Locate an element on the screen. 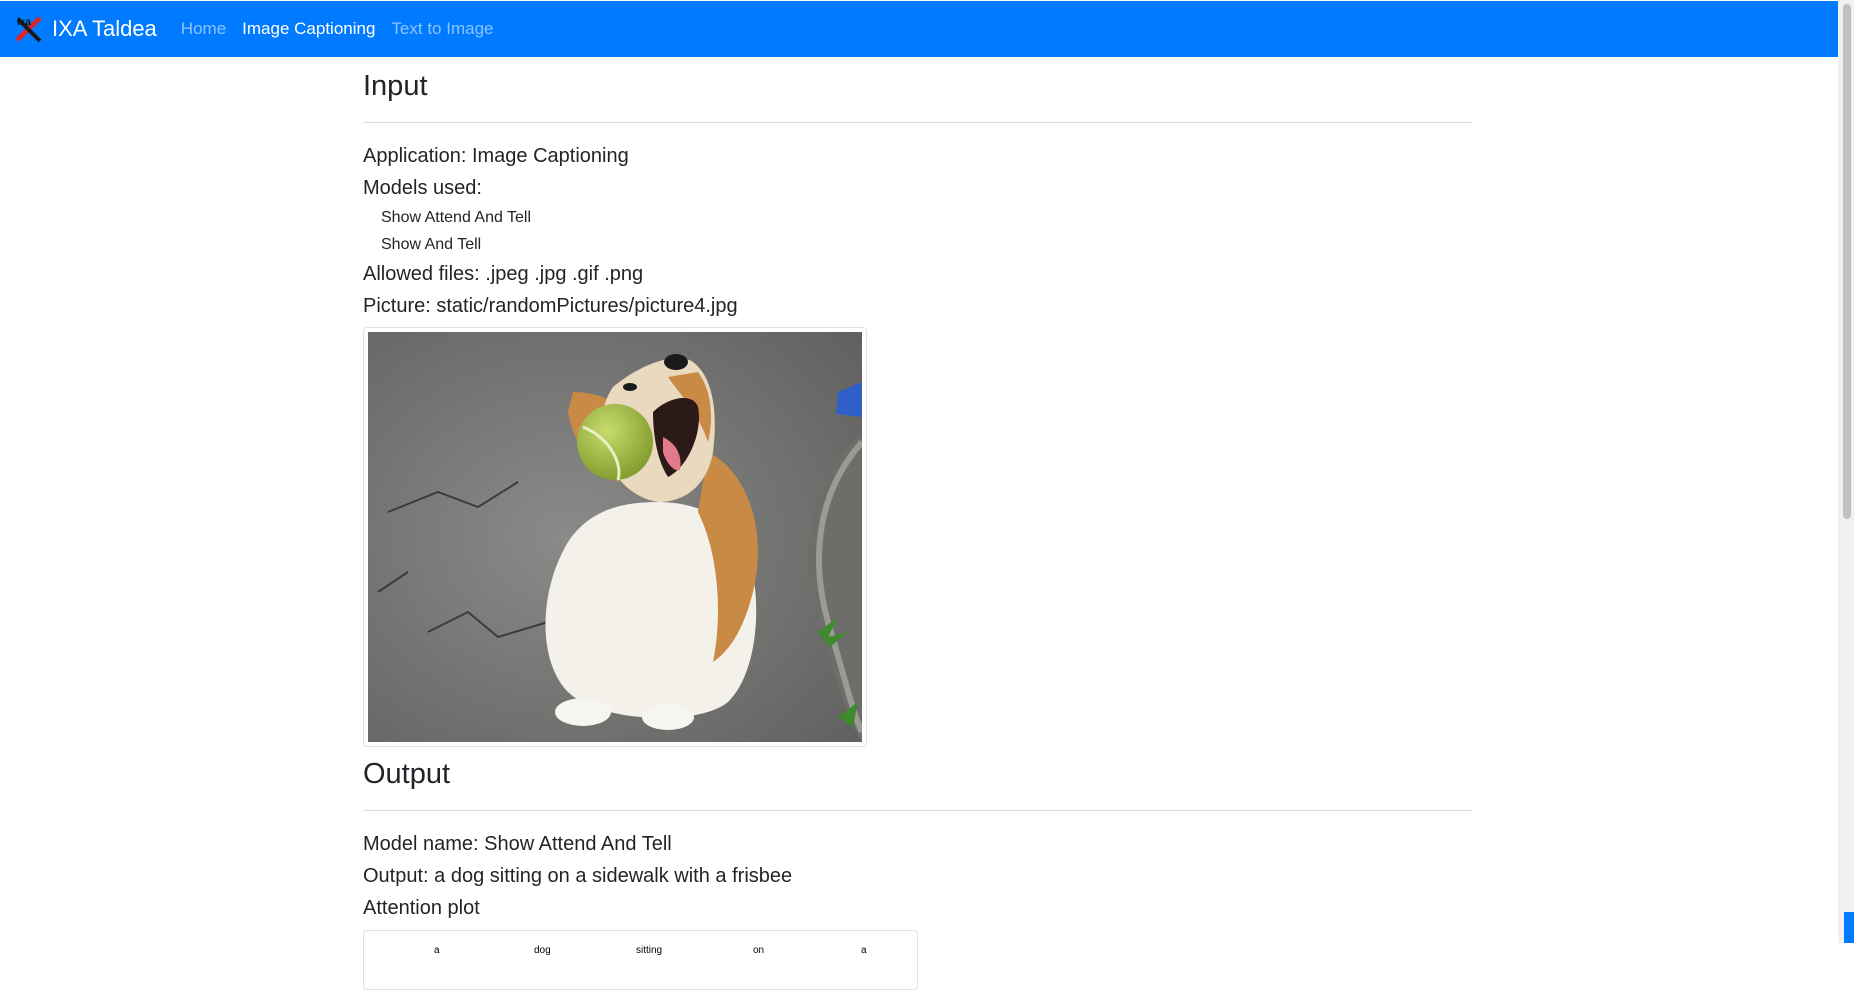 The height and width of the screenshot is (990, 1854). brand-link: ixa IXA Taldea is located at coordinates (85, 29).